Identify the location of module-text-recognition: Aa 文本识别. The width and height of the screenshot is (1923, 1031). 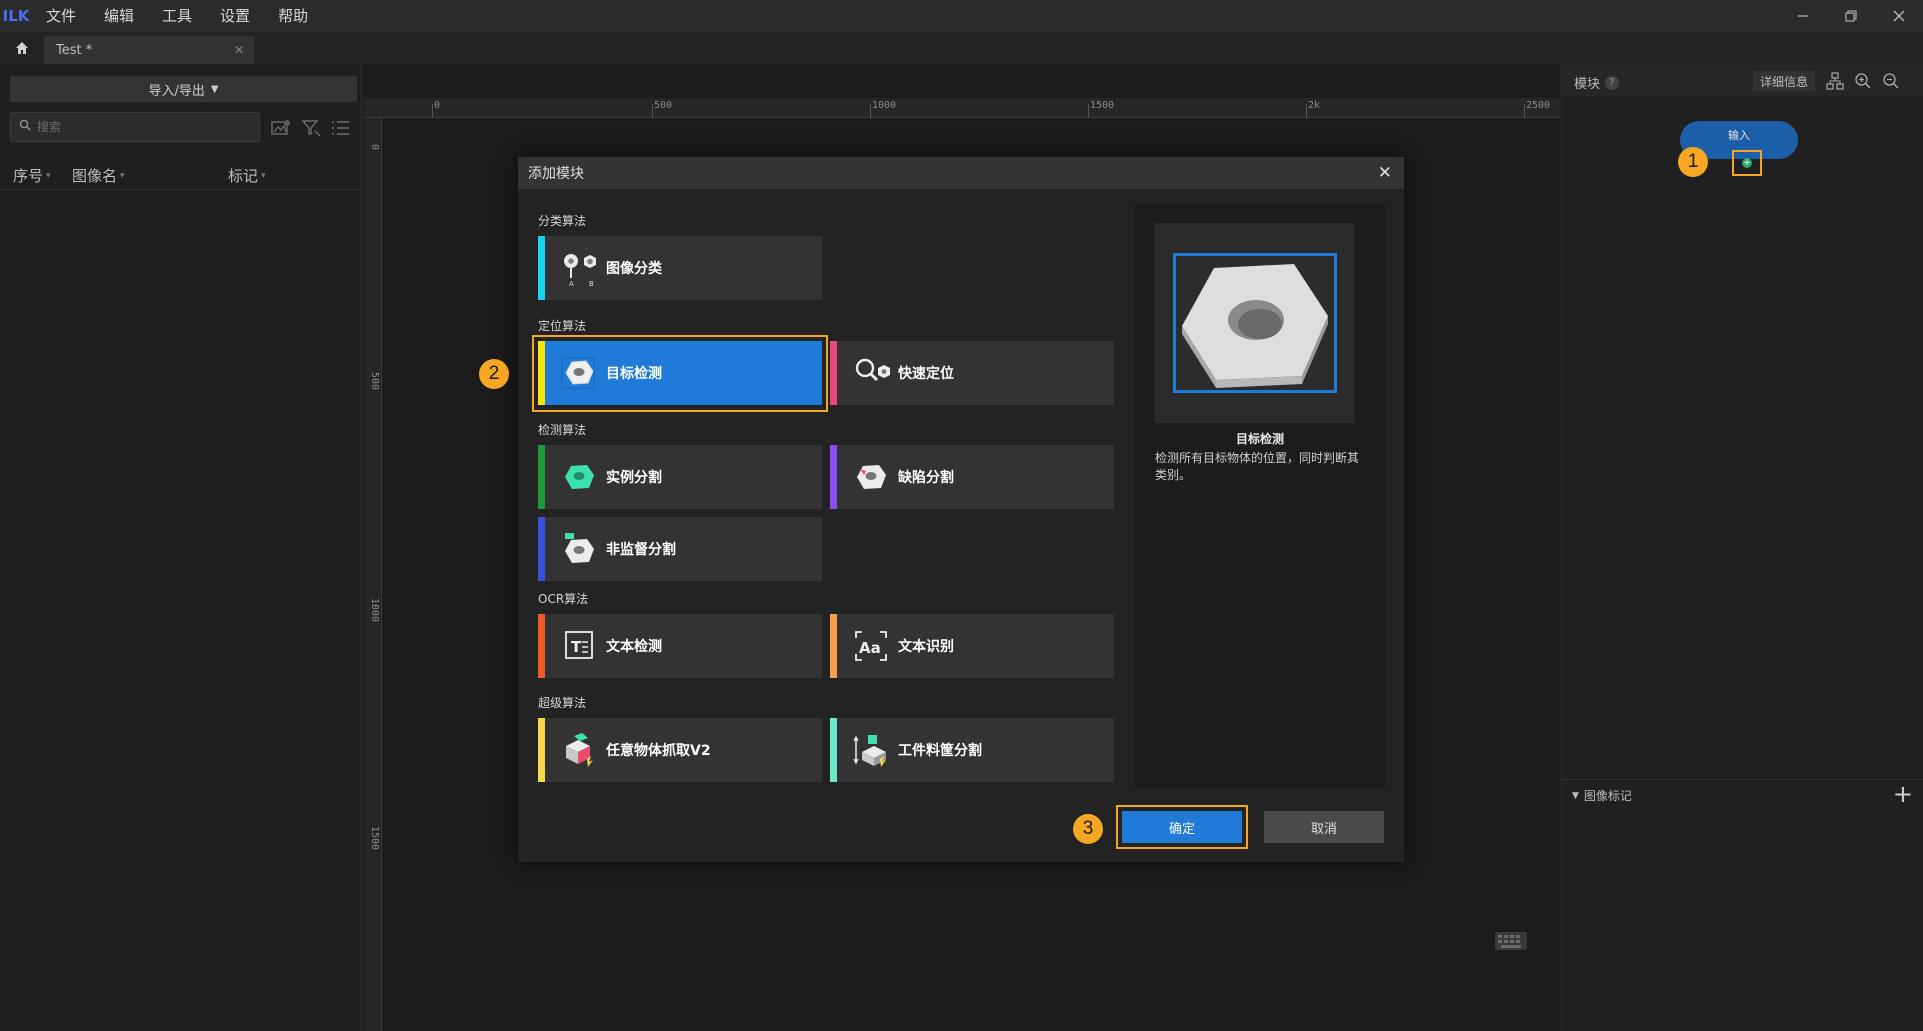
(972, 646).